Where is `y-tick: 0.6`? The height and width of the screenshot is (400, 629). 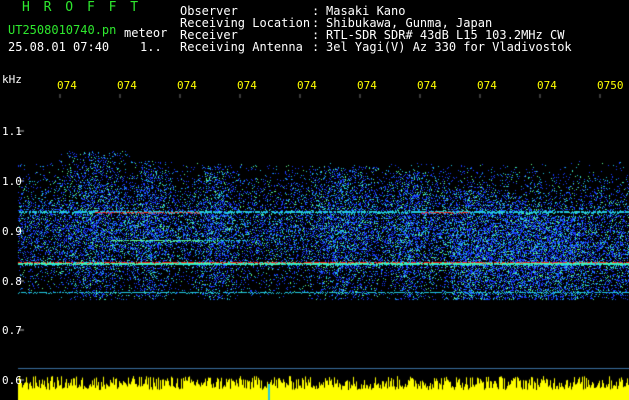 y-tick: 0.6 is located at coordinates (12, 380).